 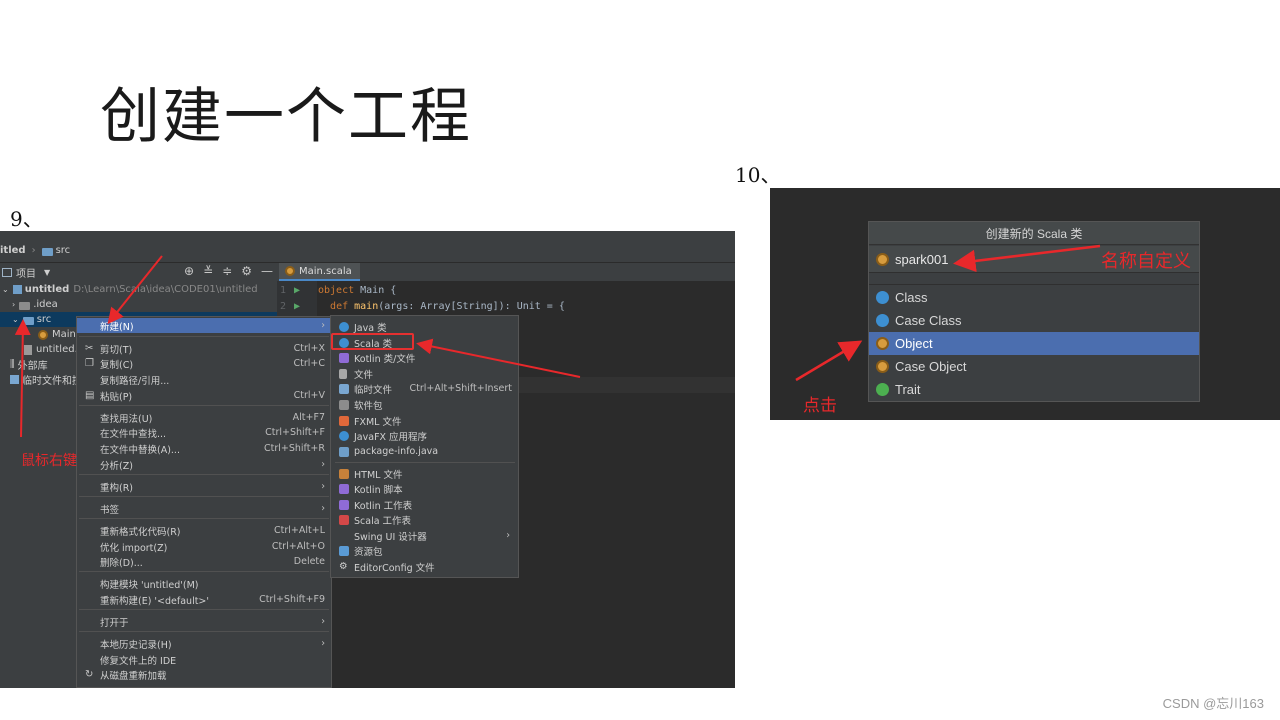 What do you see at coordinates (1213, 703) in the screenshot?
I see `csdn-watermark: CSDN @忘川163` at bounding box center [1213, 703].